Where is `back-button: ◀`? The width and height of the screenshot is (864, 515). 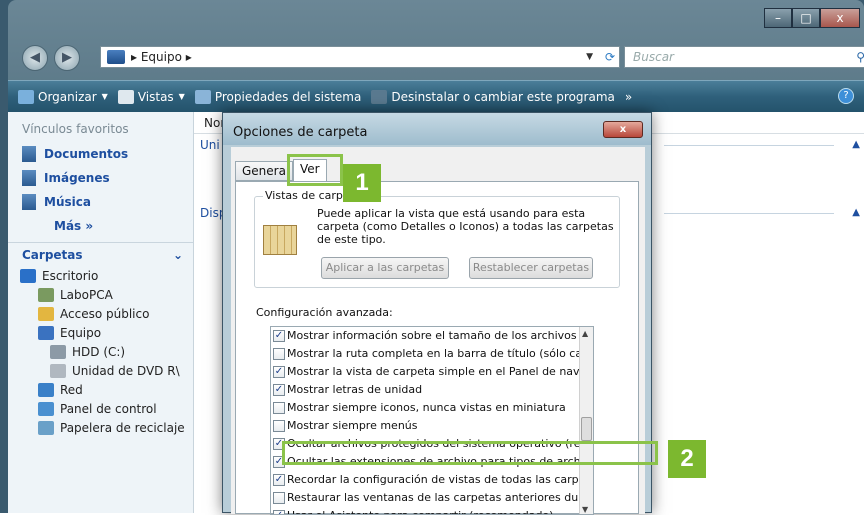 back-button: ◀ is located at coordinates (35, 58).